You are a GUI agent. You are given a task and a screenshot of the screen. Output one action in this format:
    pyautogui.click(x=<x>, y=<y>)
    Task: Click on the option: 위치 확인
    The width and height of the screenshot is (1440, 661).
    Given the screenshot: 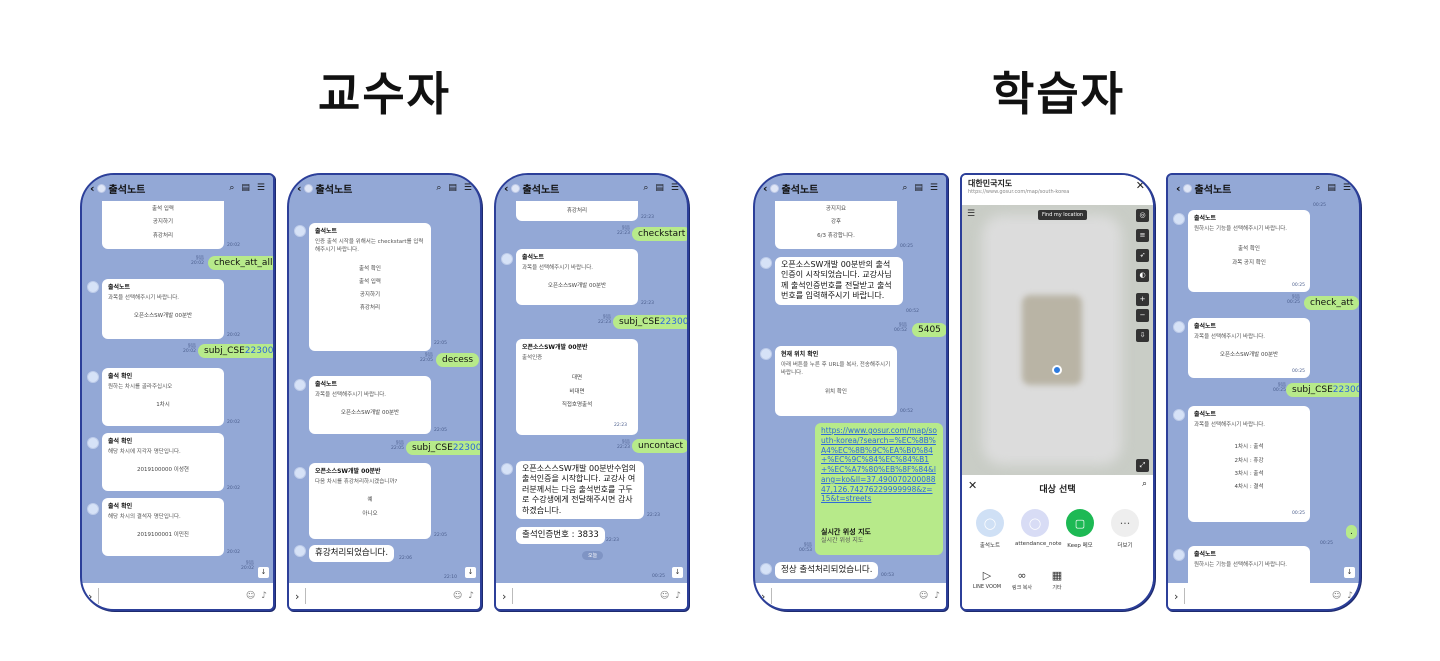 What is the action you would take?
    pyautogui.click(x=836, y=392)
    